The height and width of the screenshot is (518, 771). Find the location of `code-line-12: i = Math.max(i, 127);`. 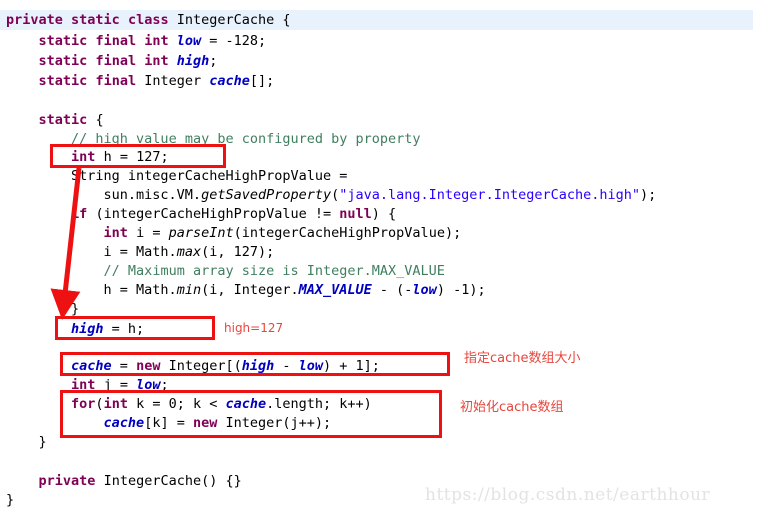

code-line-12: i = Math.max(i, 127); is located at coordinates (140, 252).